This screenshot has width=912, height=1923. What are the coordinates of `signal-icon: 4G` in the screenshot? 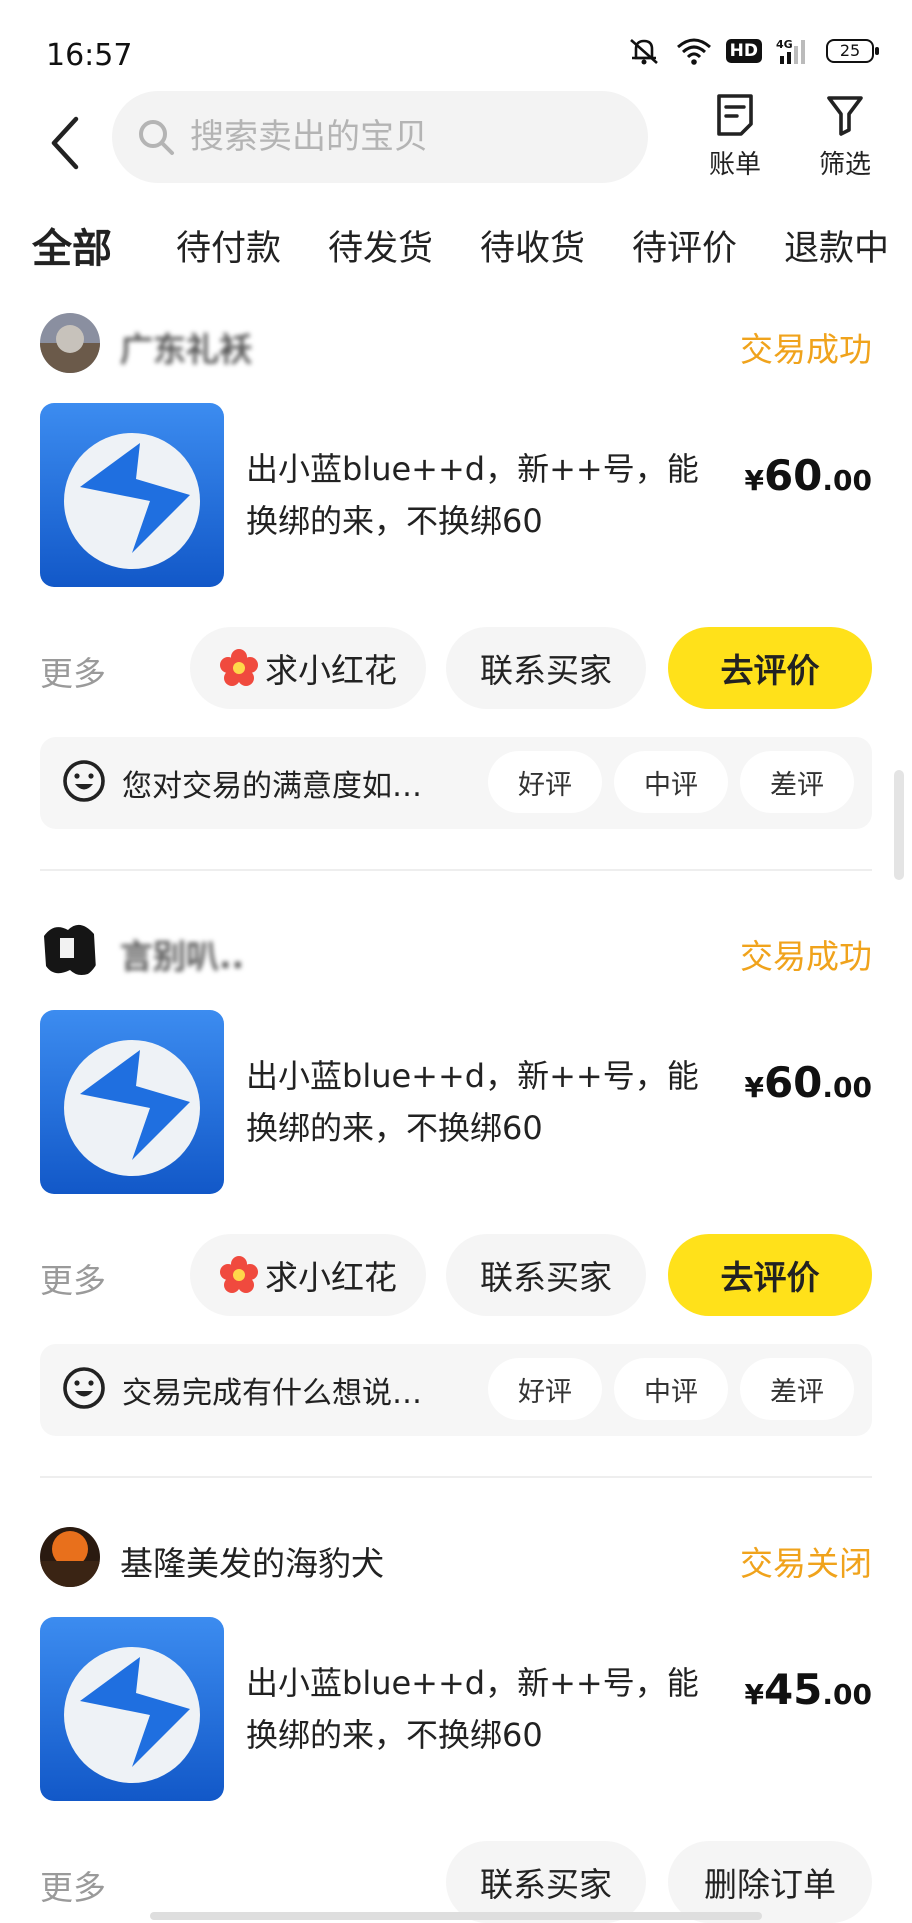 It's located at (794, 51).